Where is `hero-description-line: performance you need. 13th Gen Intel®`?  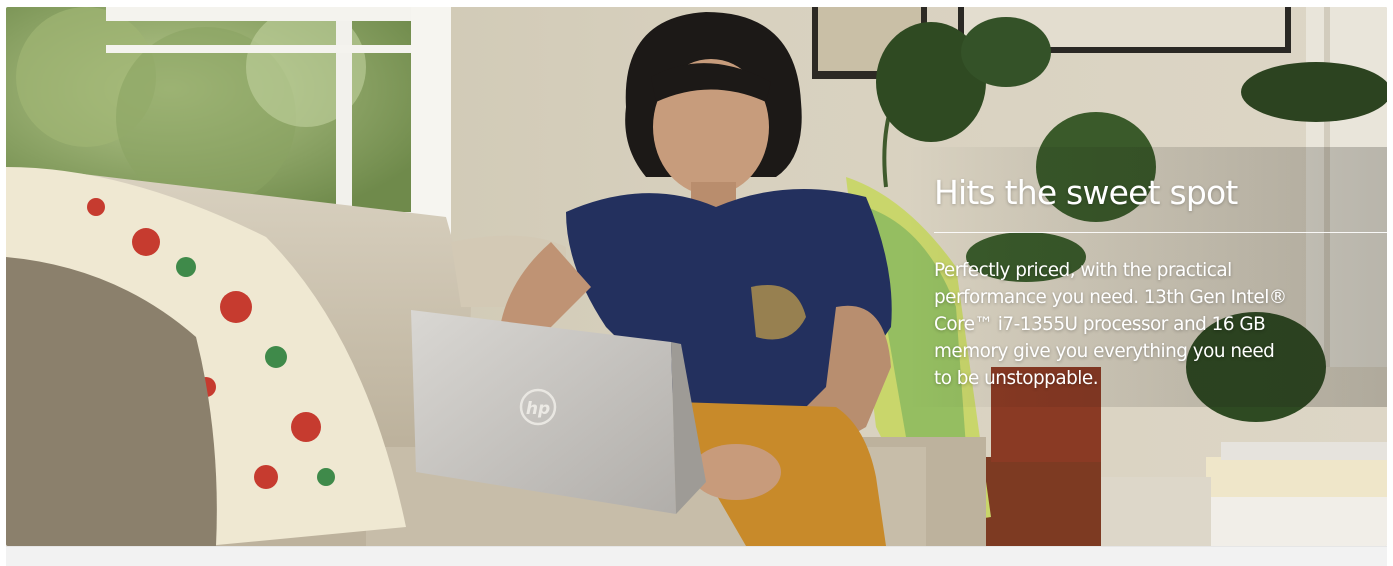
hero-description-line: performance you need. 13th Gen Intel® is located at coordinates (1110, 297).